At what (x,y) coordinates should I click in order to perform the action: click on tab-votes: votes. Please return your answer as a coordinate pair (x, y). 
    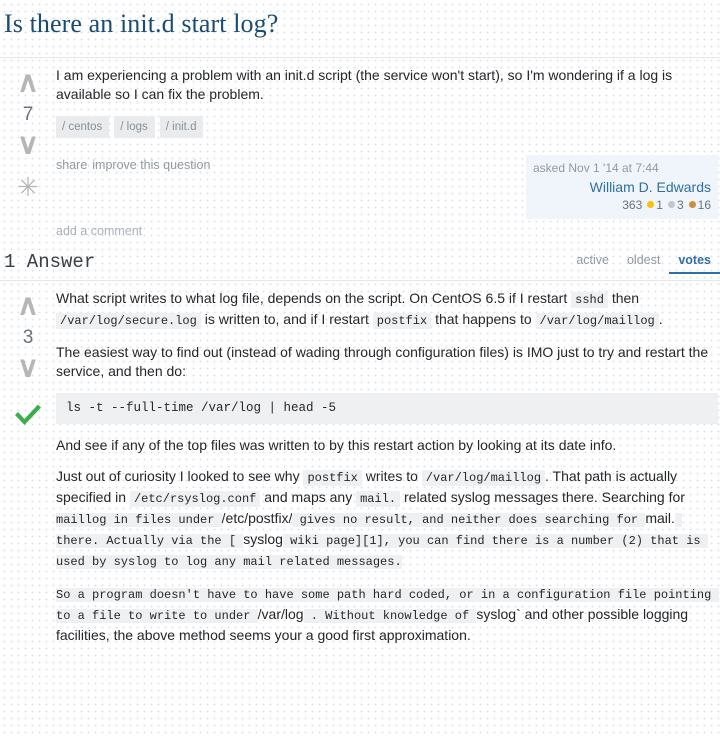
    Looking at the image, I should click on (694, 262).